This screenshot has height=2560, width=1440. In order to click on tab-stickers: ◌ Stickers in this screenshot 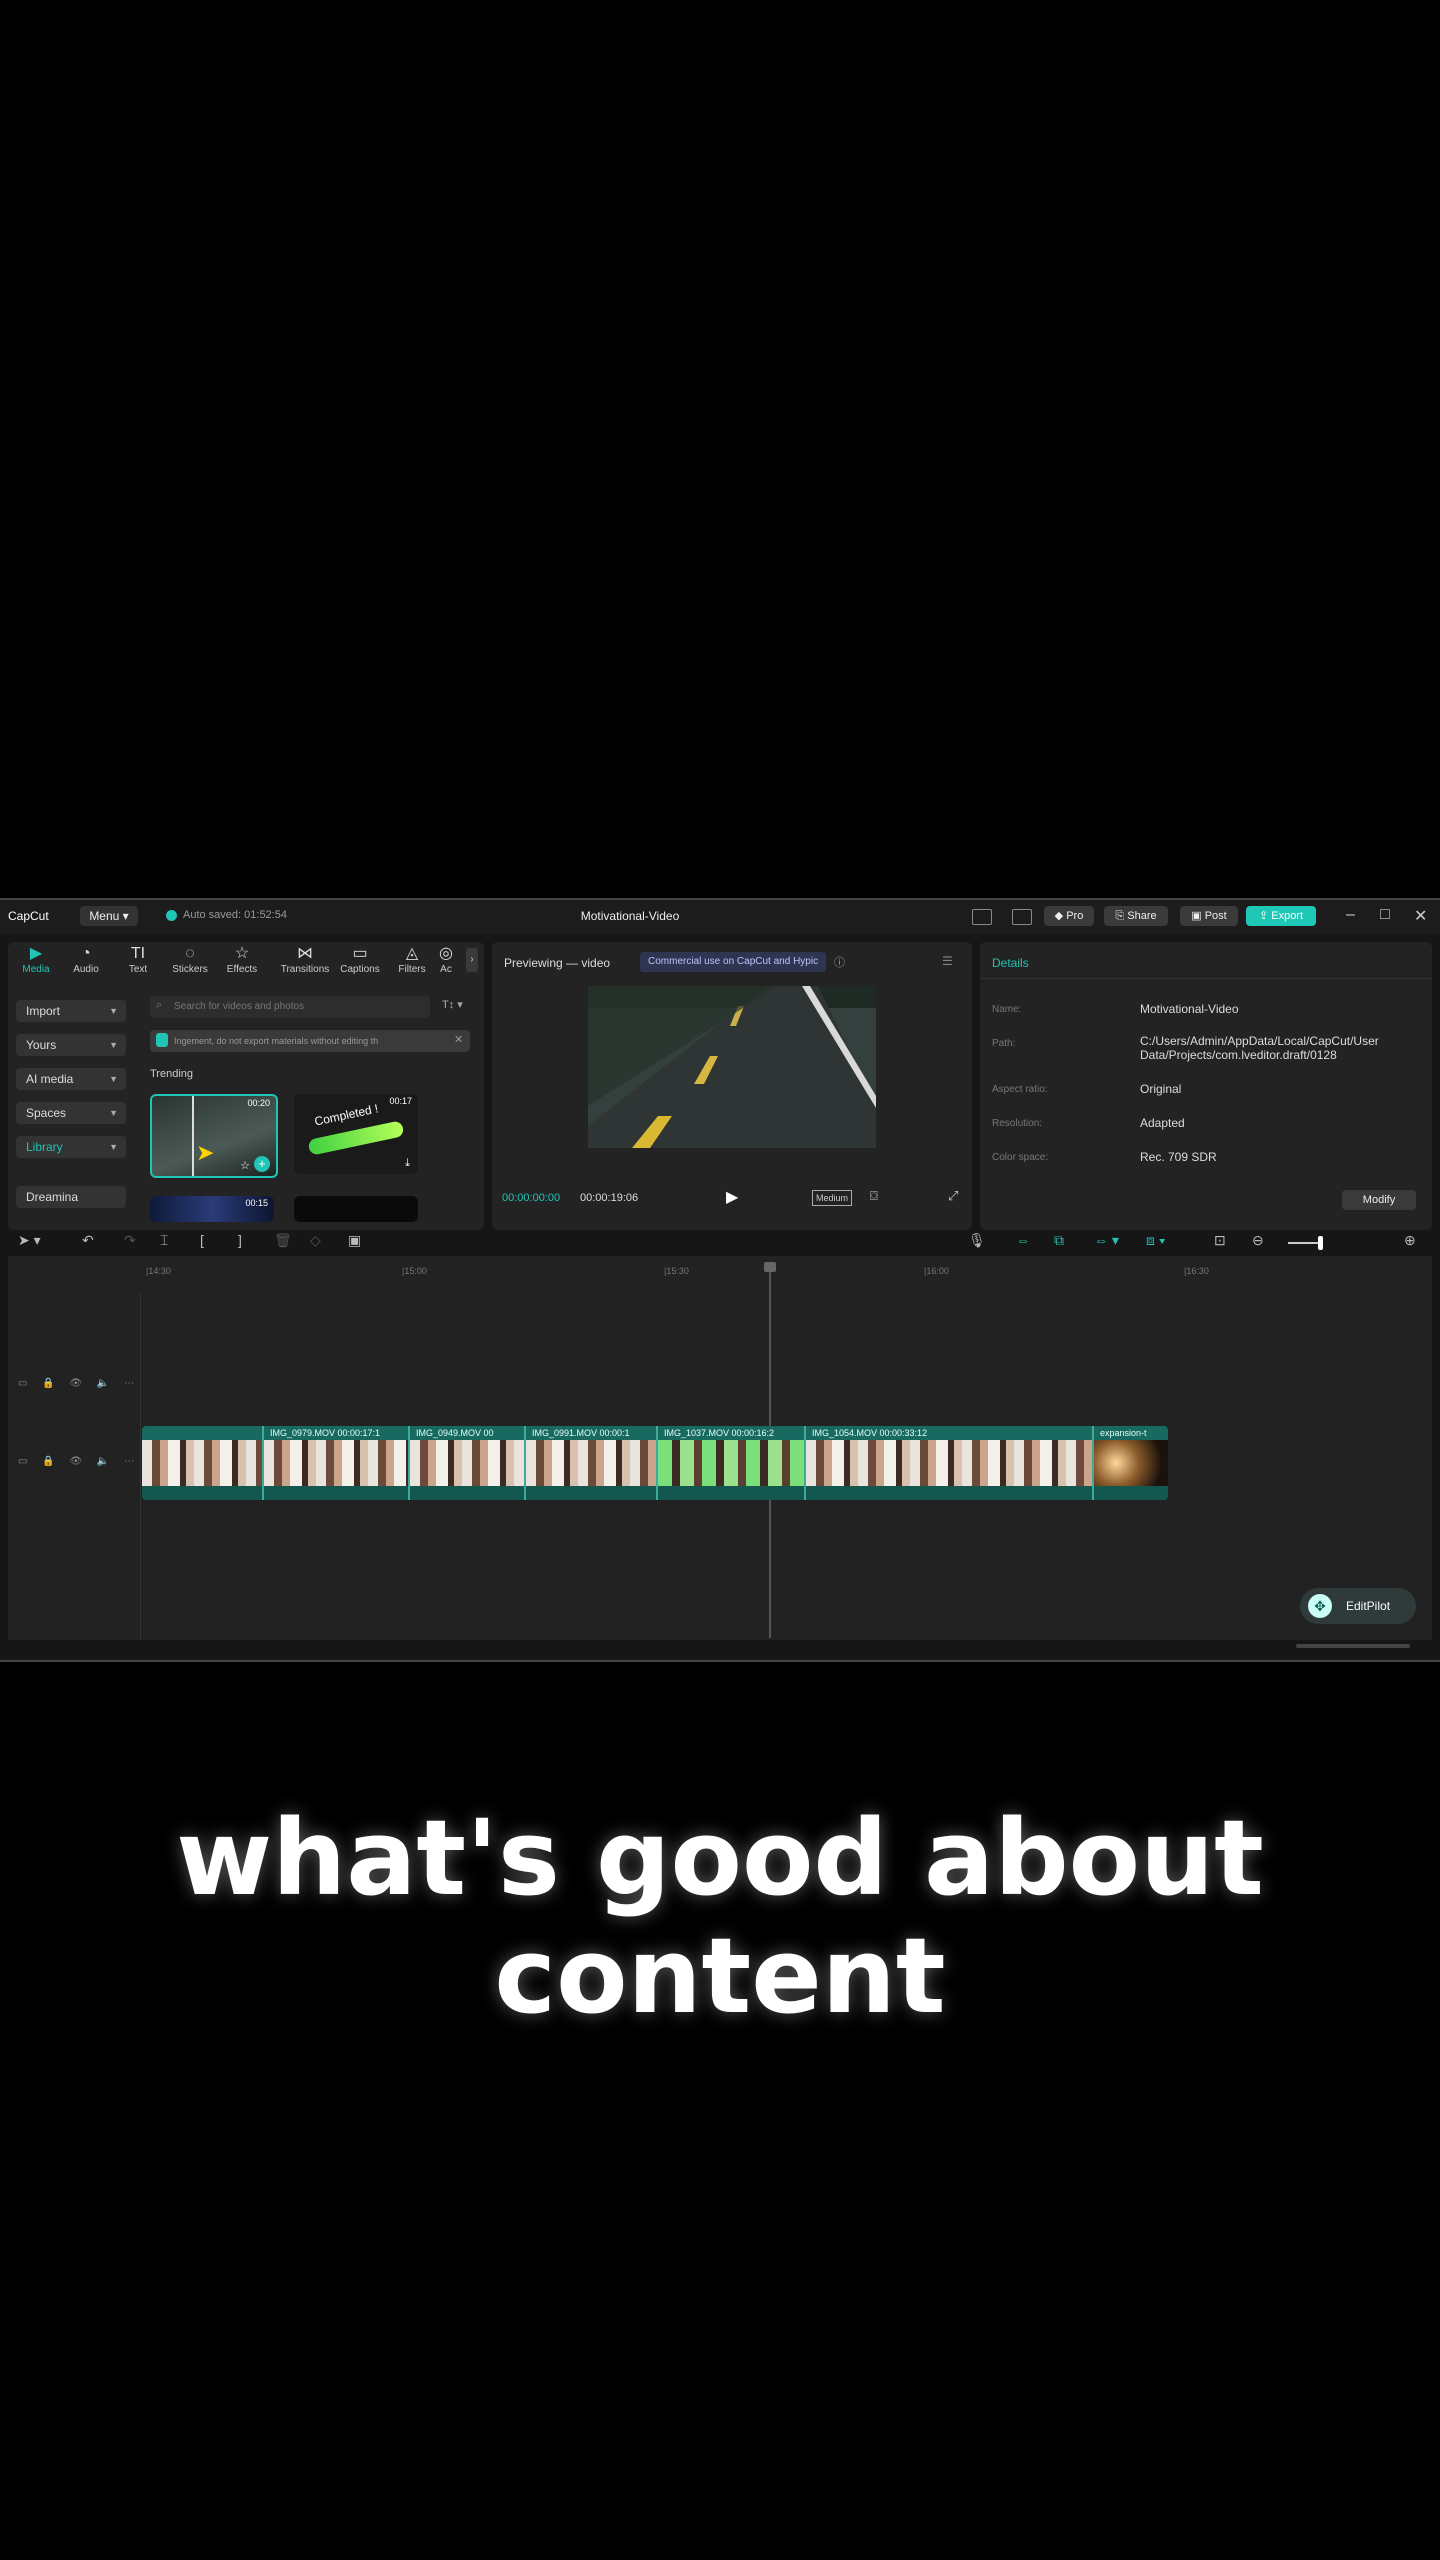, I will do `click(190, 959)`.